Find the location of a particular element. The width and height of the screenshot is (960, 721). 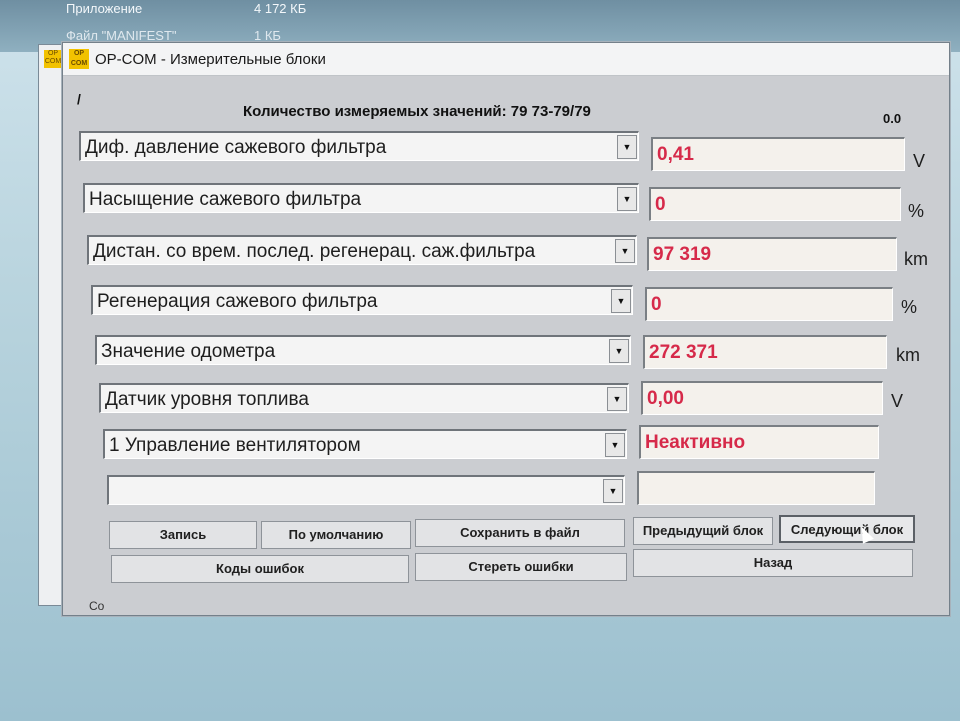

window-title: OP-COM - Измерительные блоки is located at coordinates (210, 59).